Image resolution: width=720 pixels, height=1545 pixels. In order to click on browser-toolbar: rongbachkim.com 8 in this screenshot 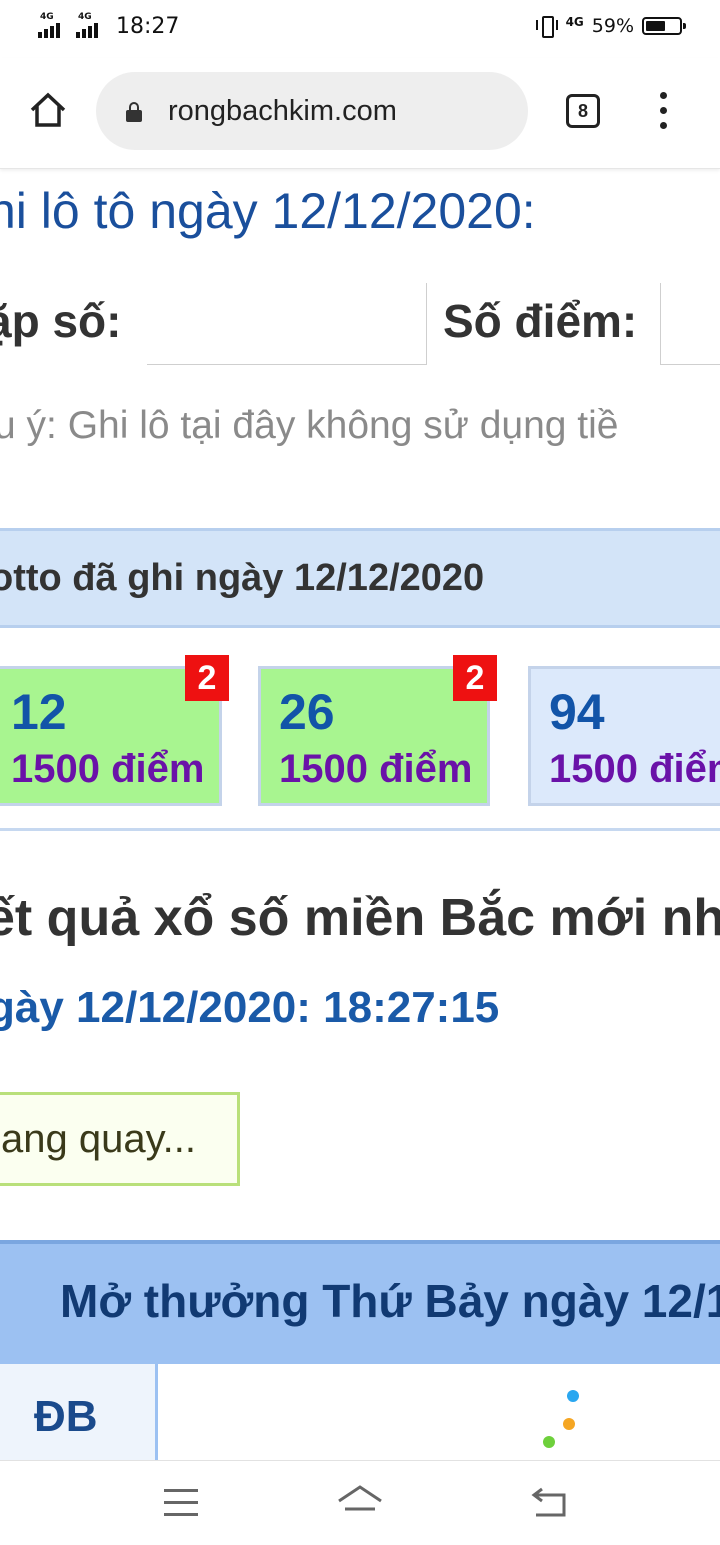, I will do `click(360, 113)`.